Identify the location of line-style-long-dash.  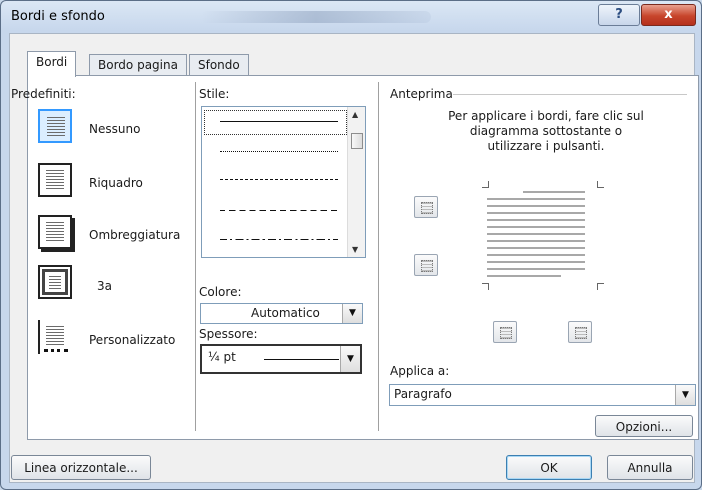
(279, 210).